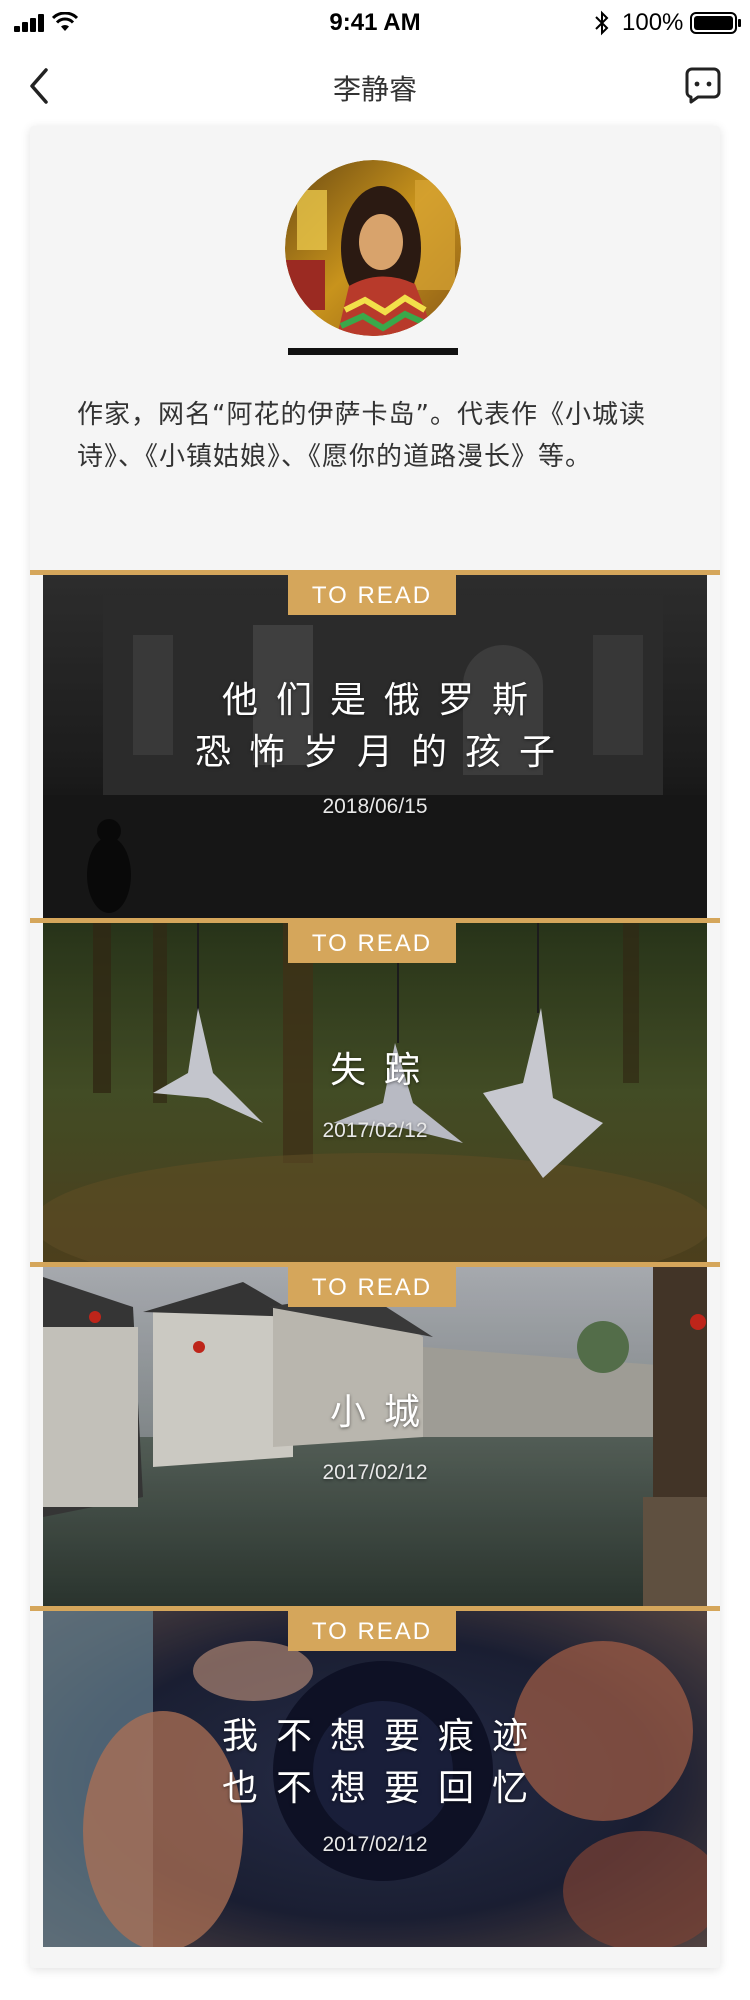 This screenshot has width=750, height=2000. I want to click on avatar-underline, so click(373, 351).